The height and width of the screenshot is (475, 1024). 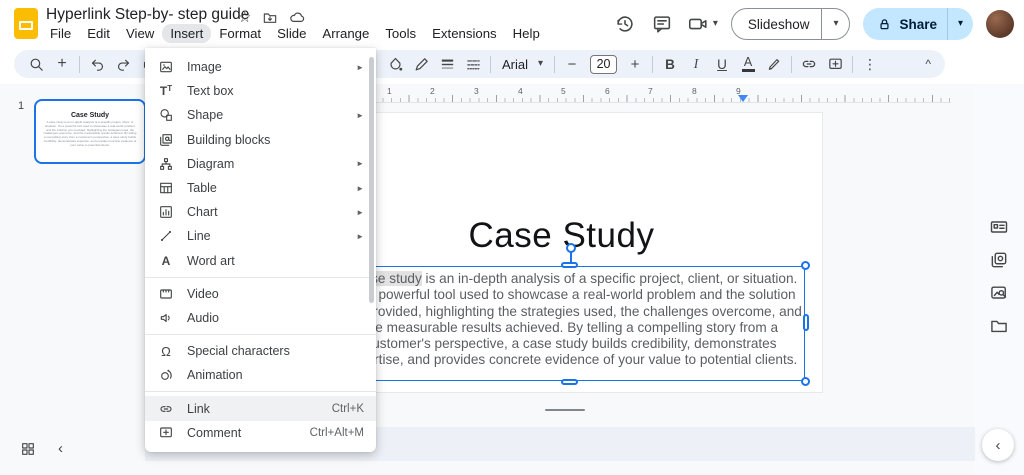 What do you see at coordinates (147, 15) in the screenshot?
I see `document-title: Hyperlink Step-by- step guide` at bounding box center [147, 15].